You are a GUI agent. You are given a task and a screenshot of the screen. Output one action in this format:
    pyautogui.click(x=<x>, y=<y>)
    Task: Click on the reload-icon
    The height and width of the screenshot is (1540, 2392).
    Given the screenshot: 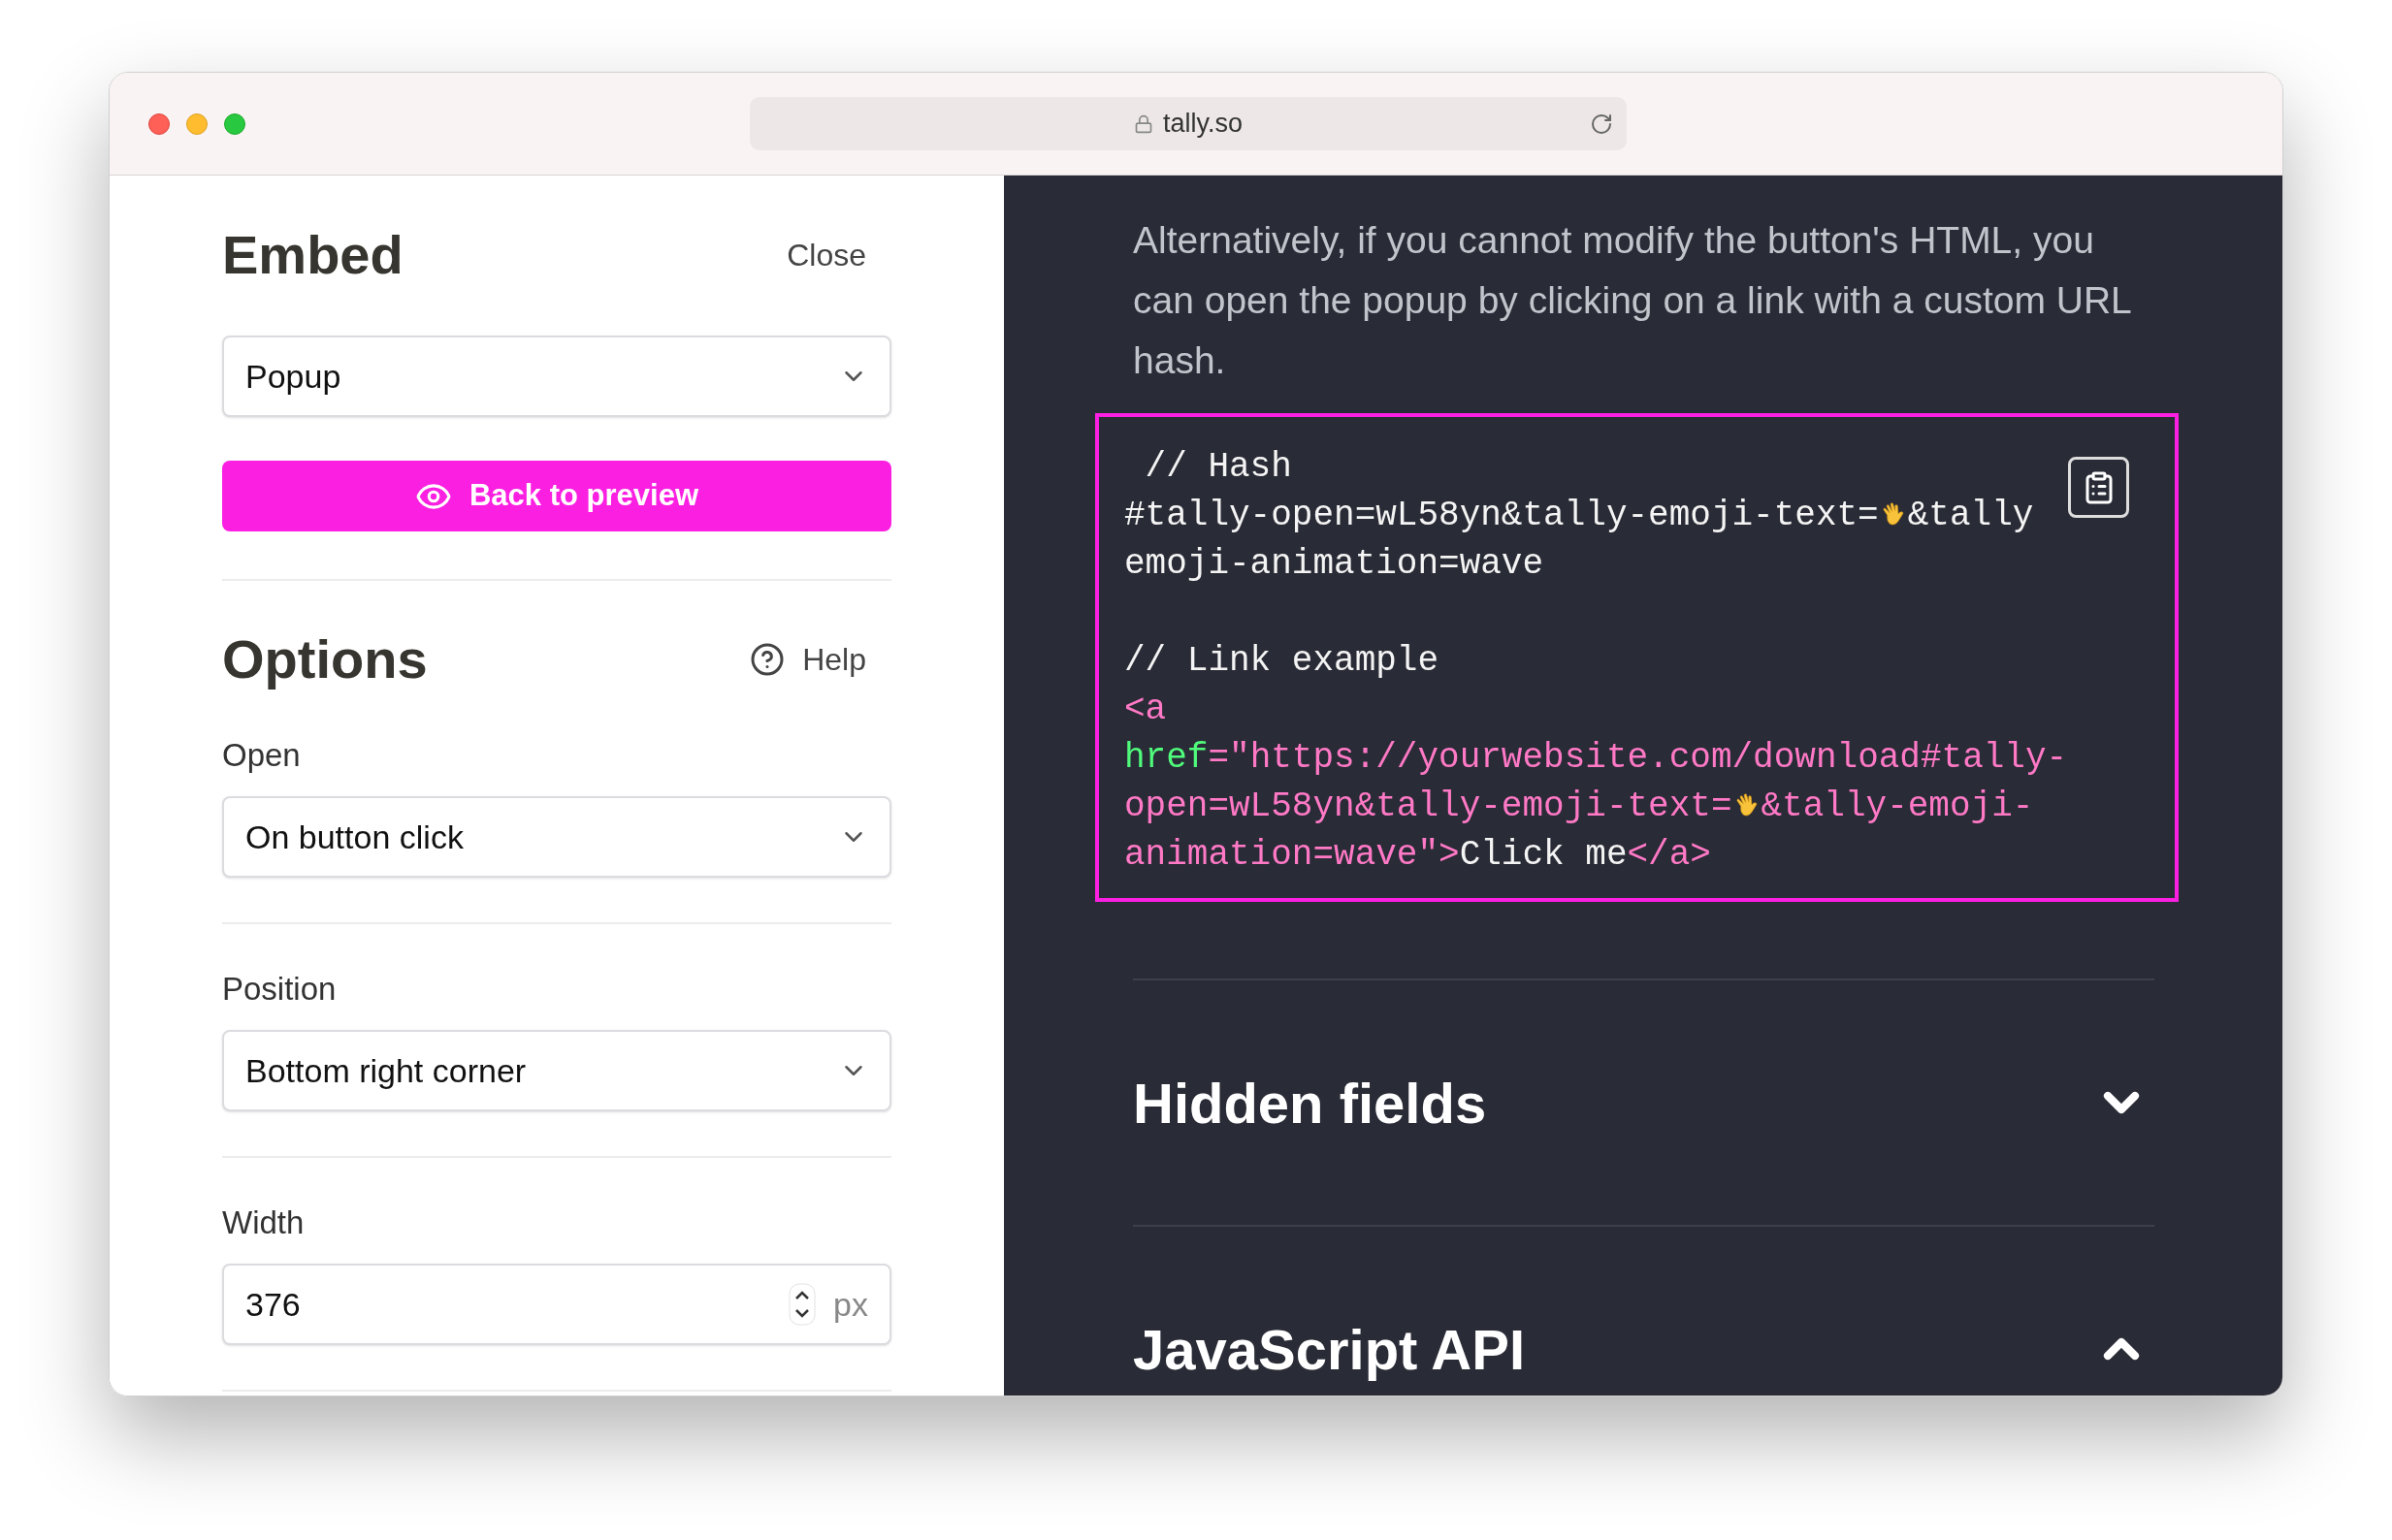 What is the action you would take?
    pyautogui.click(x=1601, y=124)
    